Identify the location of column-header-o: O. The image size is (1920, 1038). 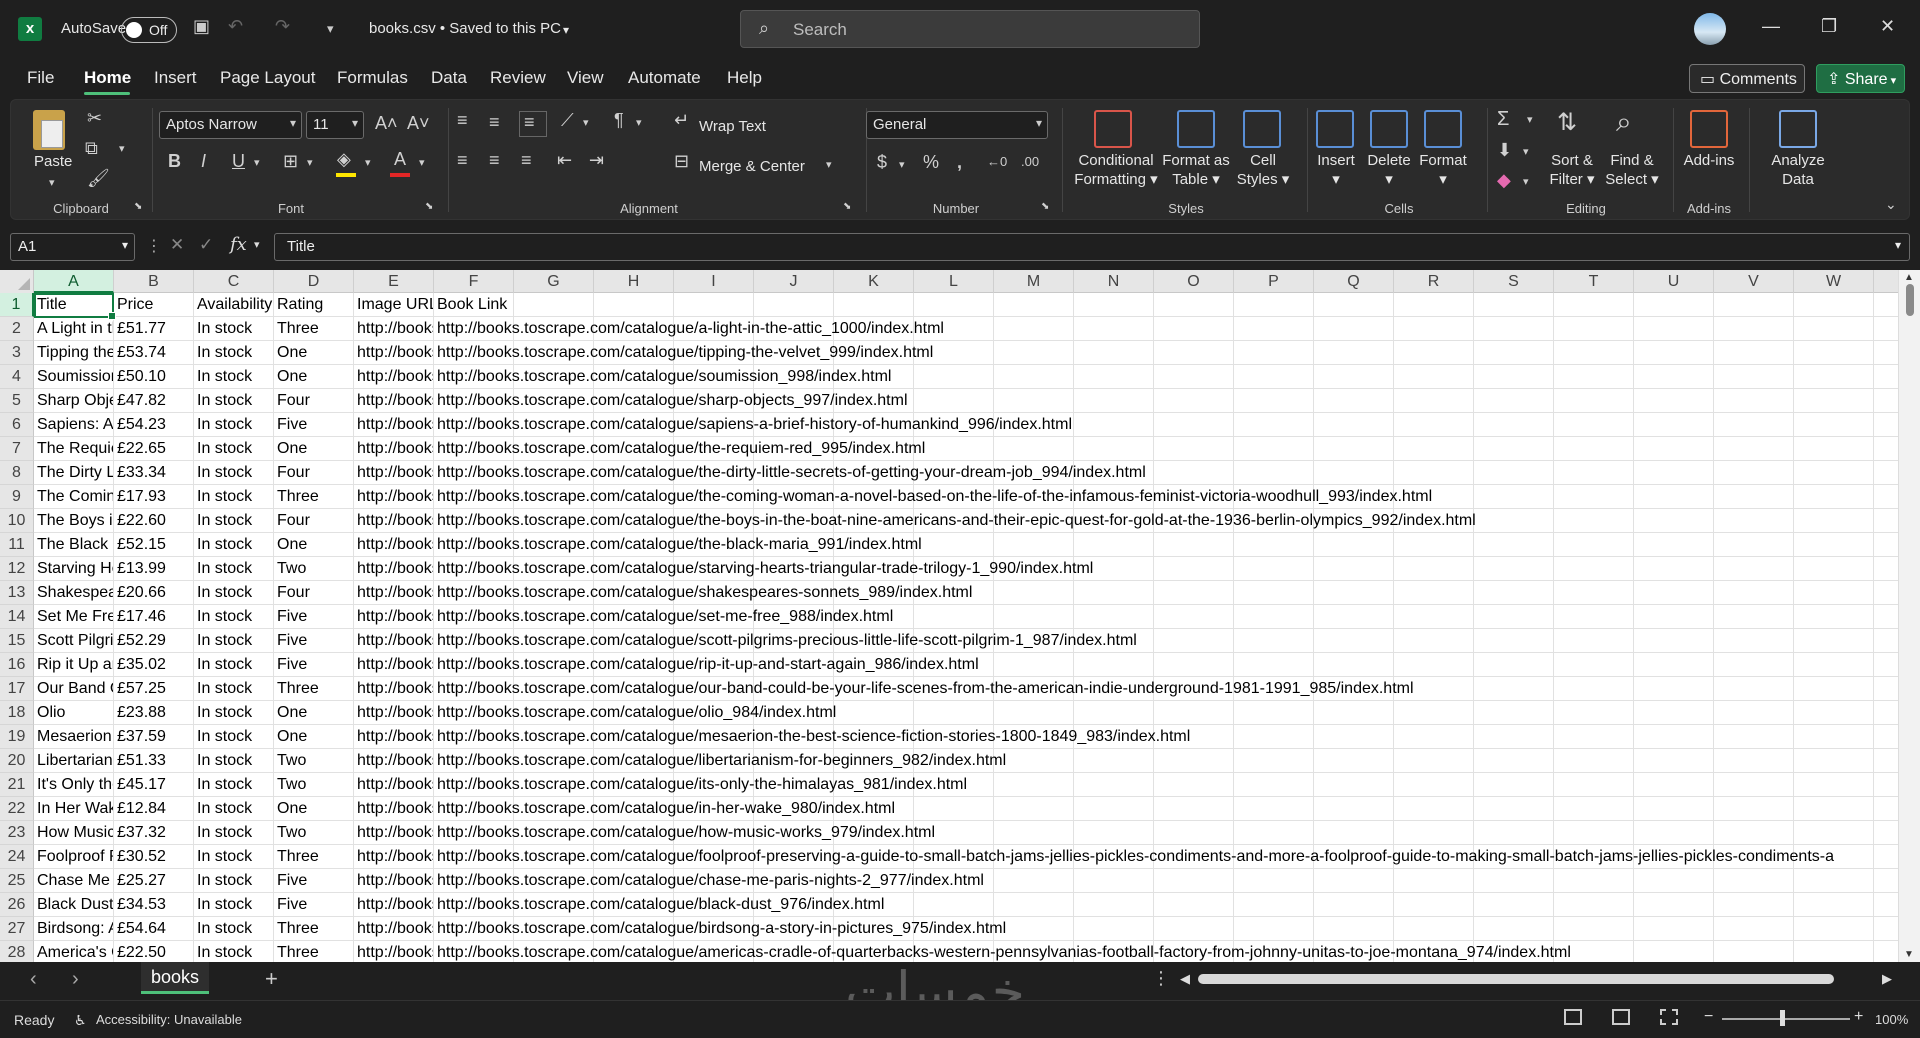
(1194, 281).